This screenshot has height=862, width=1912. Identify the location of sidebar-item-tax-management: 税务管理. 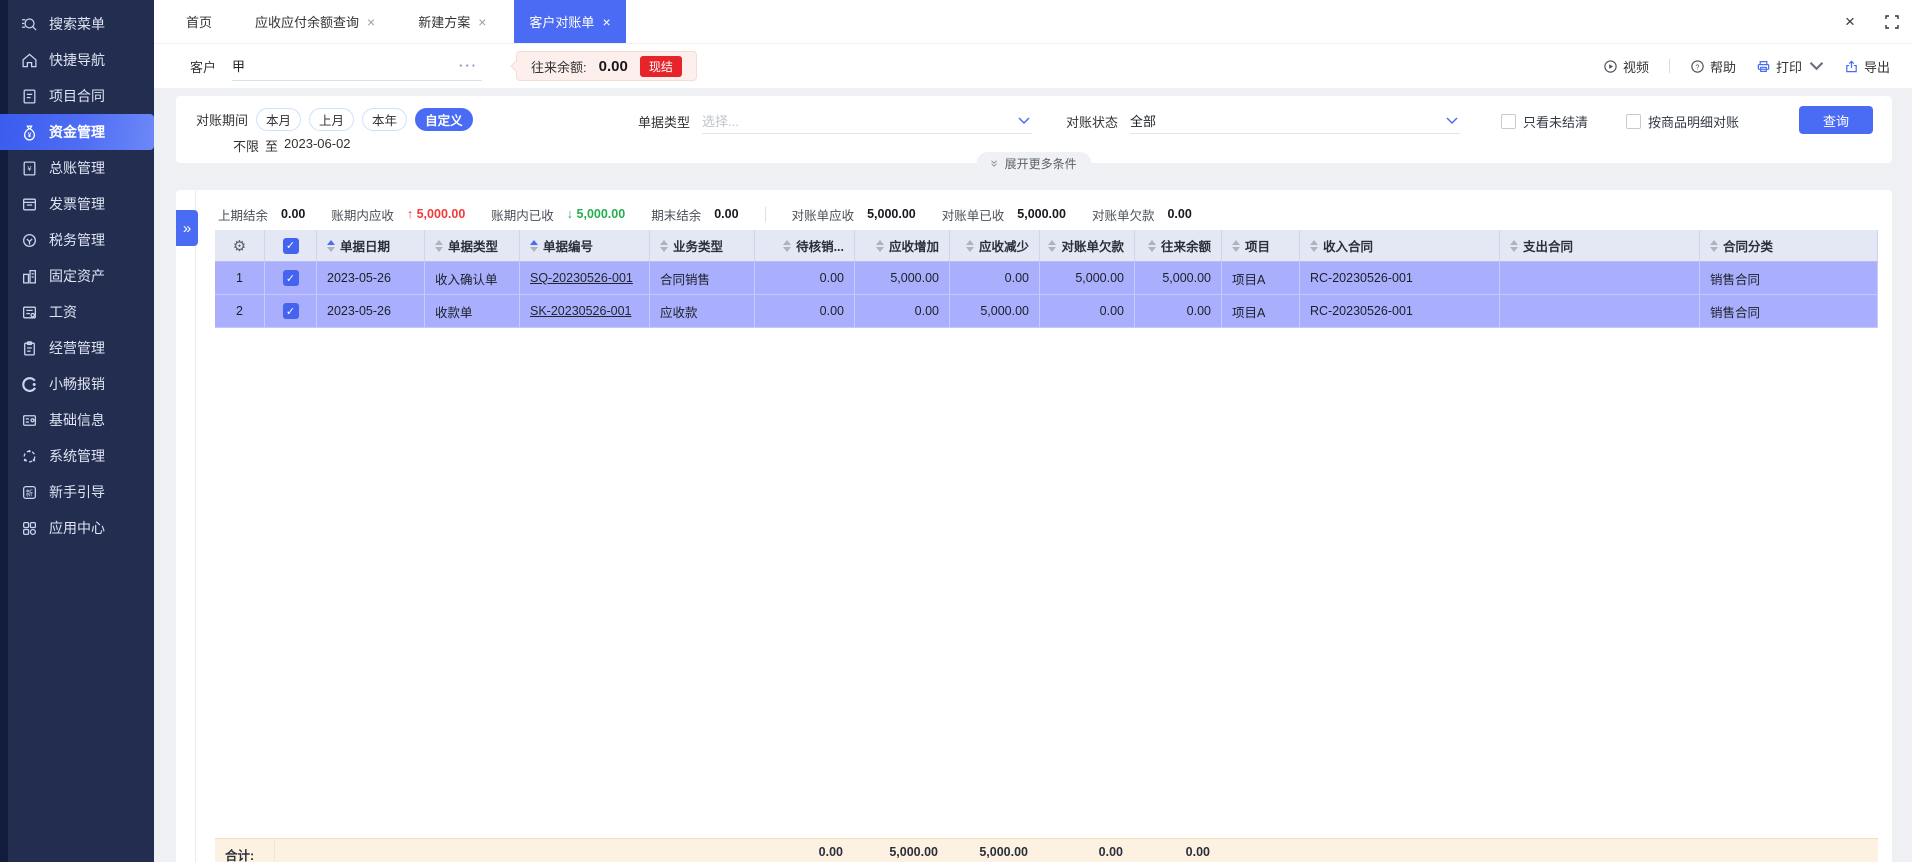
(77, 240).